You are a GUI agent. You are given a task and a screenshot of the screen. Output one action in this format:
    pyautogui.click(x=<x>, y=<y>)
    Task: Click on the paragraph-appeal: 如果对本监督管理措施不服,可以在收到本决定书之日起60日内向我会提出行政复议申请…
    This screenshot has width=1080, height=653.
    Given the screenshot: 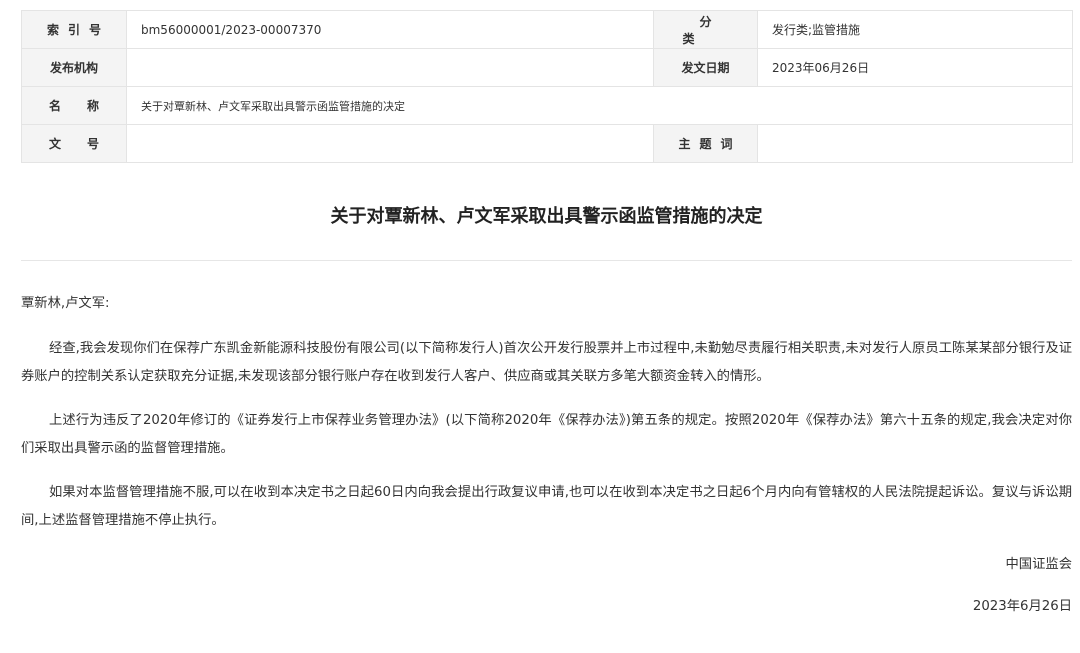 What is the action you would take?
    pyautogui.click(x=546, y=506)
    